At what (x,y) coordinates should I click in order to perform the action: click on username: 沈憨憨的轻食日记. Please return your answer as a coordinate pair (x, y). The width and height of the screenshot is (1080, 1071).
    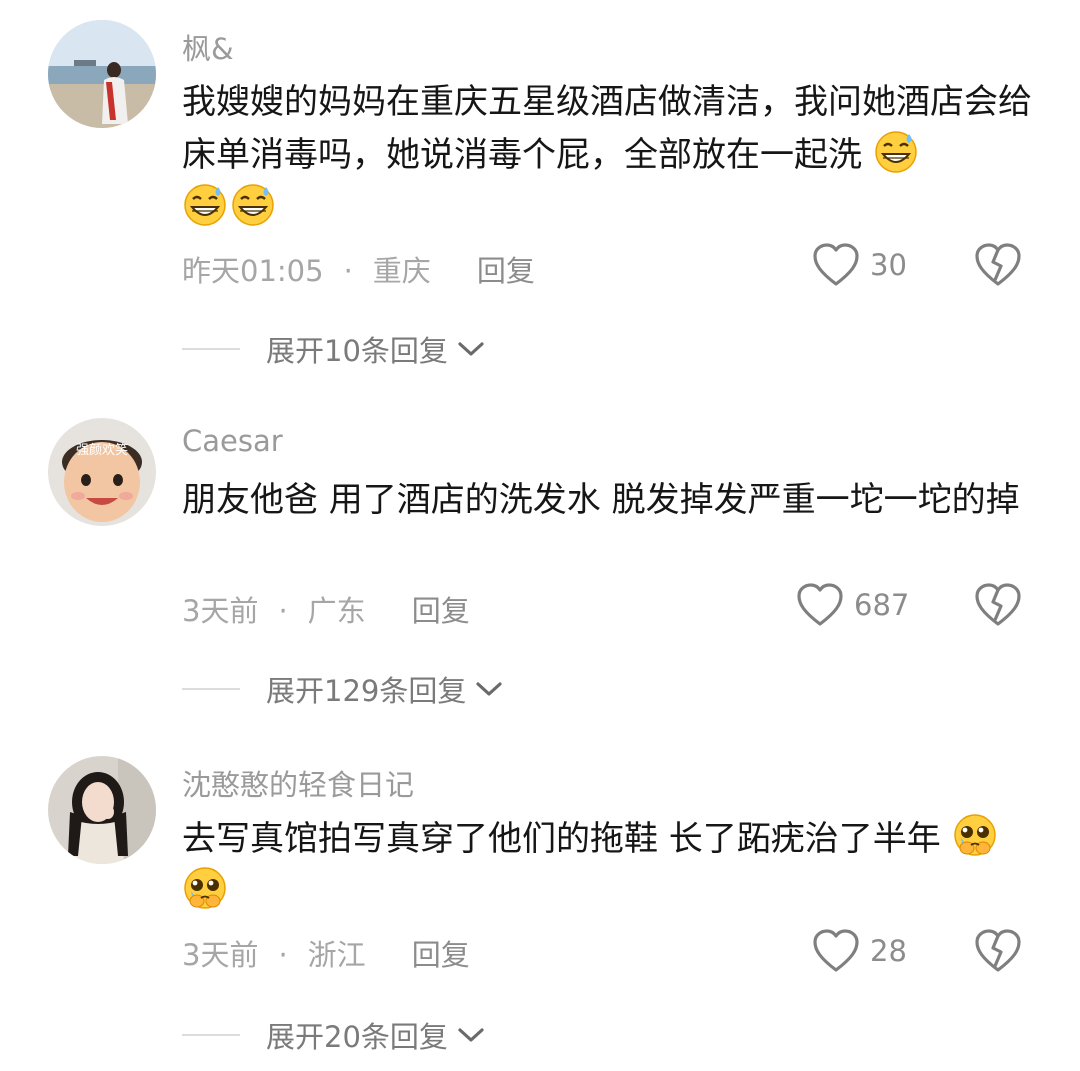
    Looking at the image, I should click on (298, 783).